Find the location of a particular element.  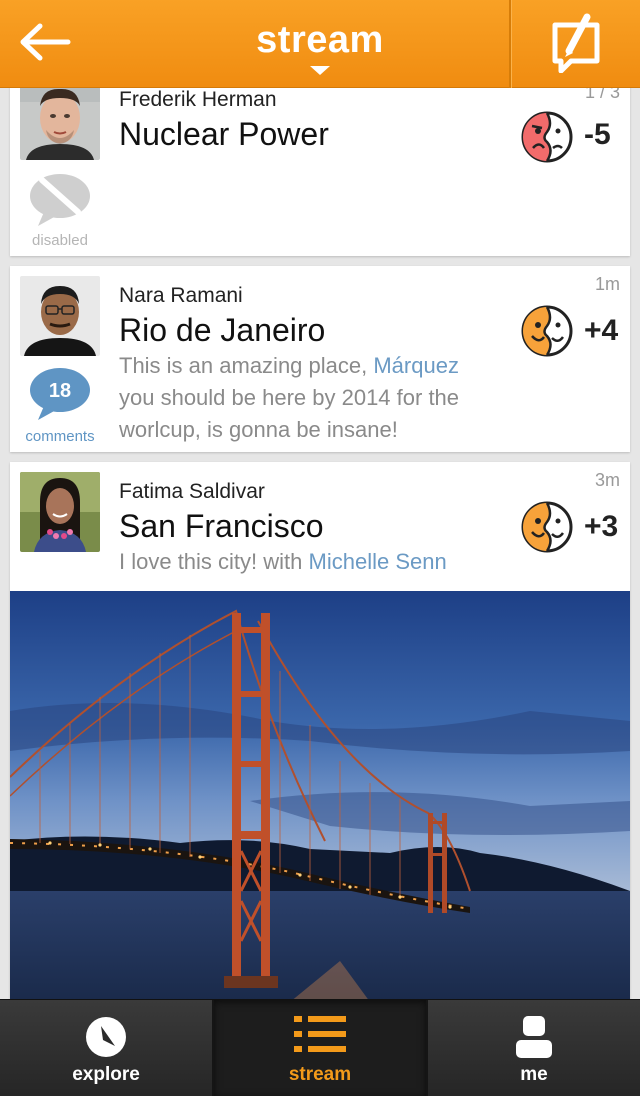

nav-label: me is located at coordinates (534, 1074).